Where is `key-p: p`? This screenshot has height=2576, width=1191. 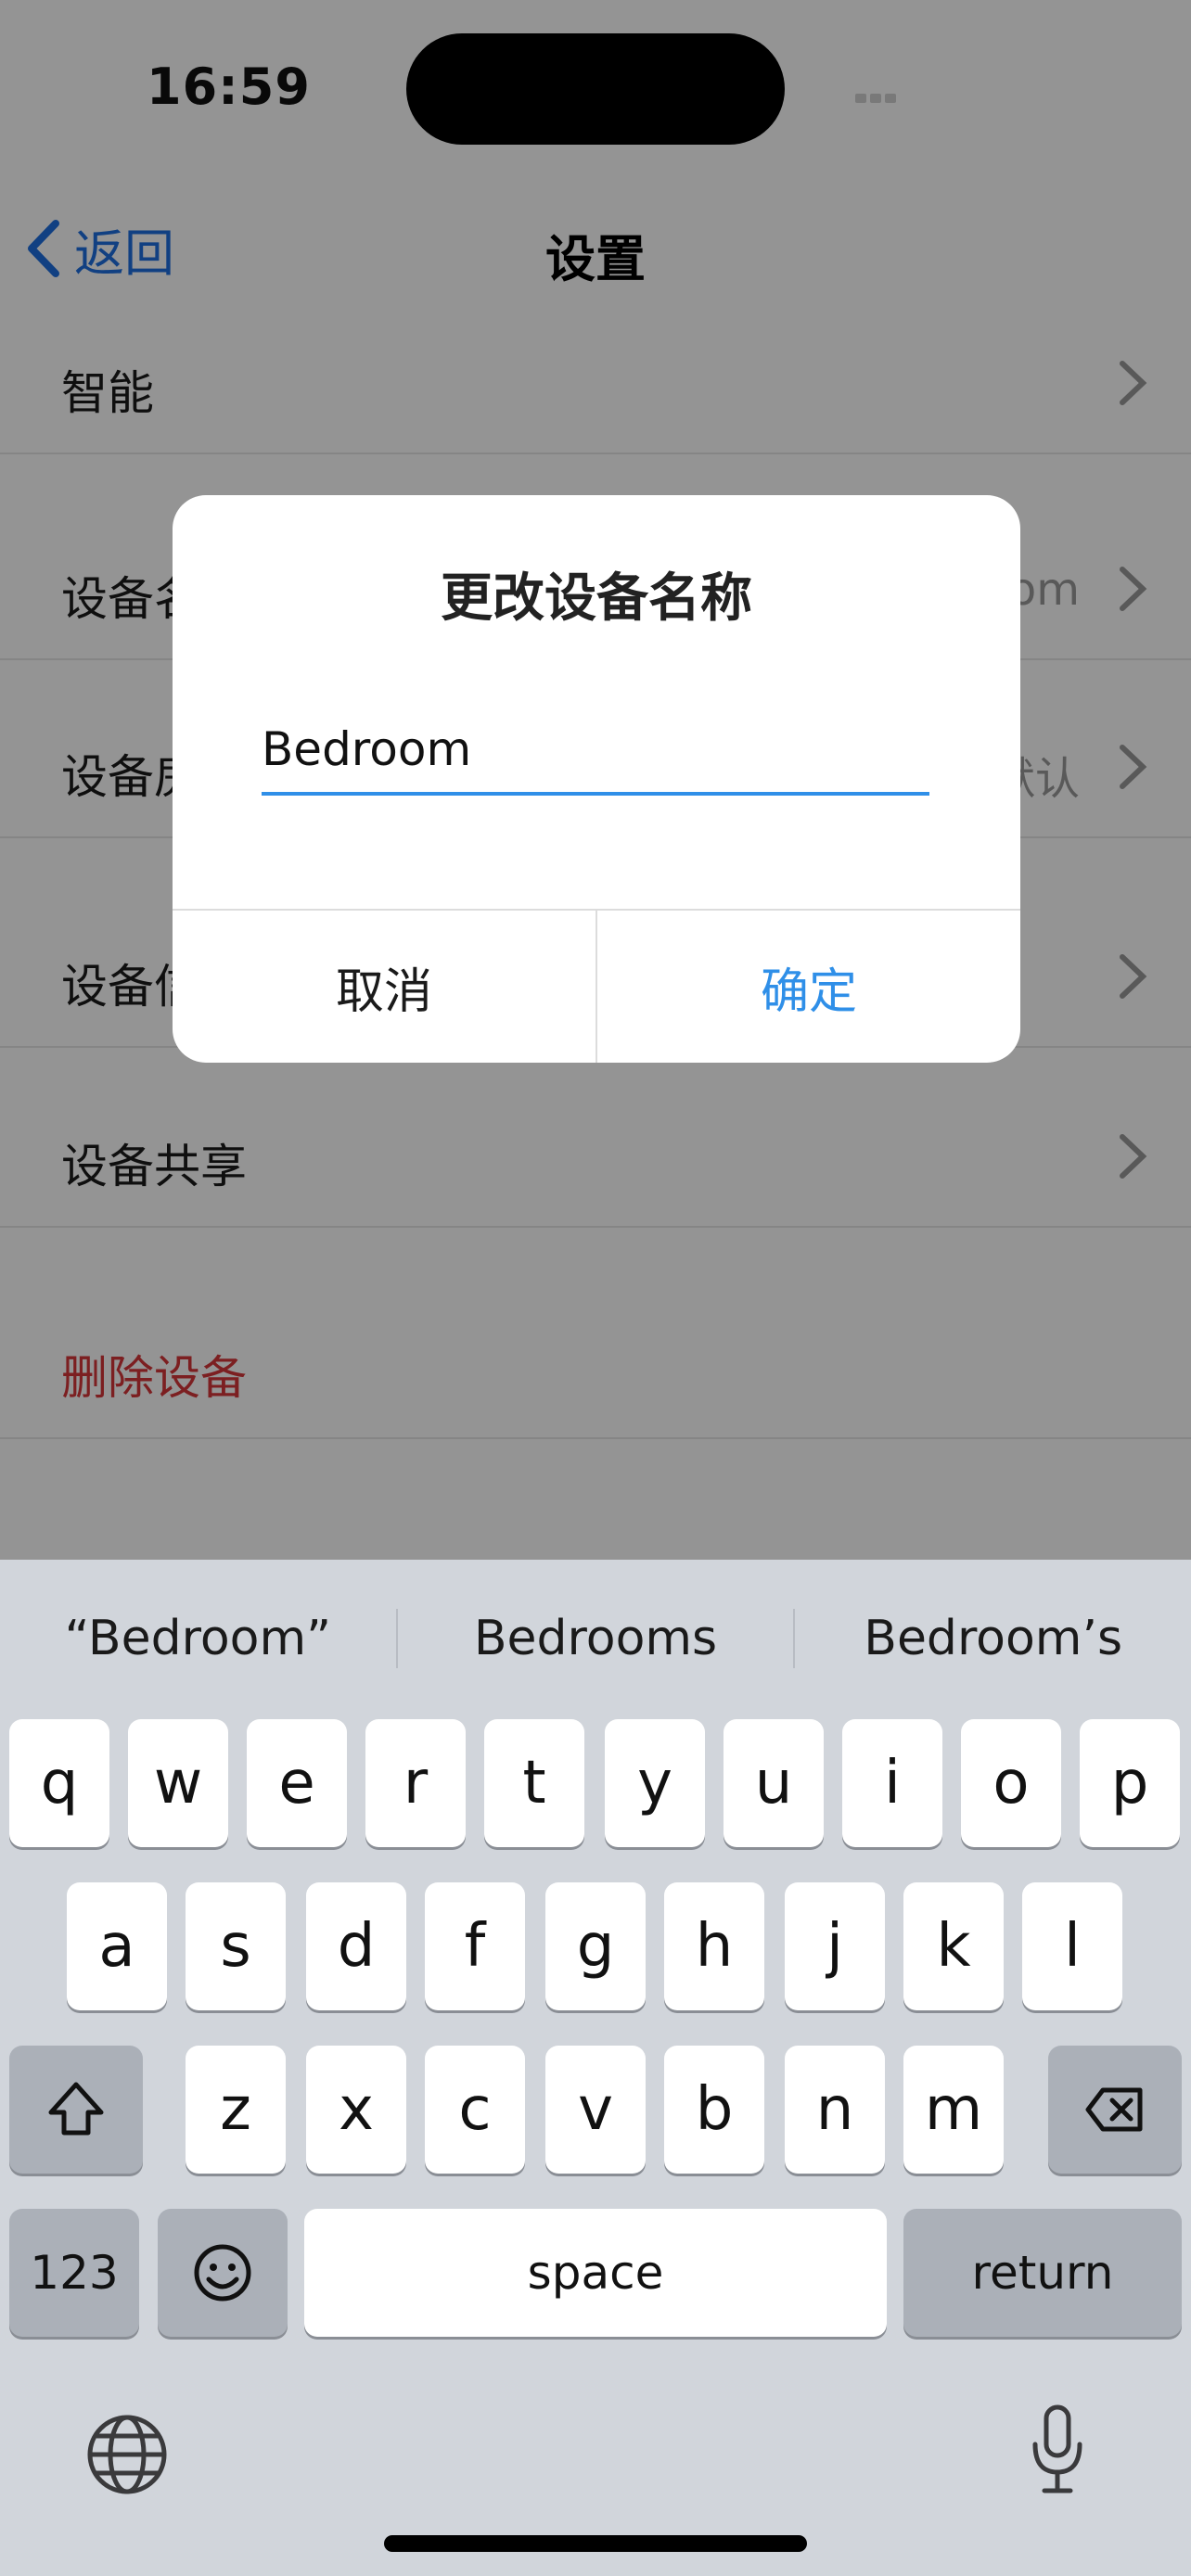
key-p: p is located at coordinates (1130, 1783).